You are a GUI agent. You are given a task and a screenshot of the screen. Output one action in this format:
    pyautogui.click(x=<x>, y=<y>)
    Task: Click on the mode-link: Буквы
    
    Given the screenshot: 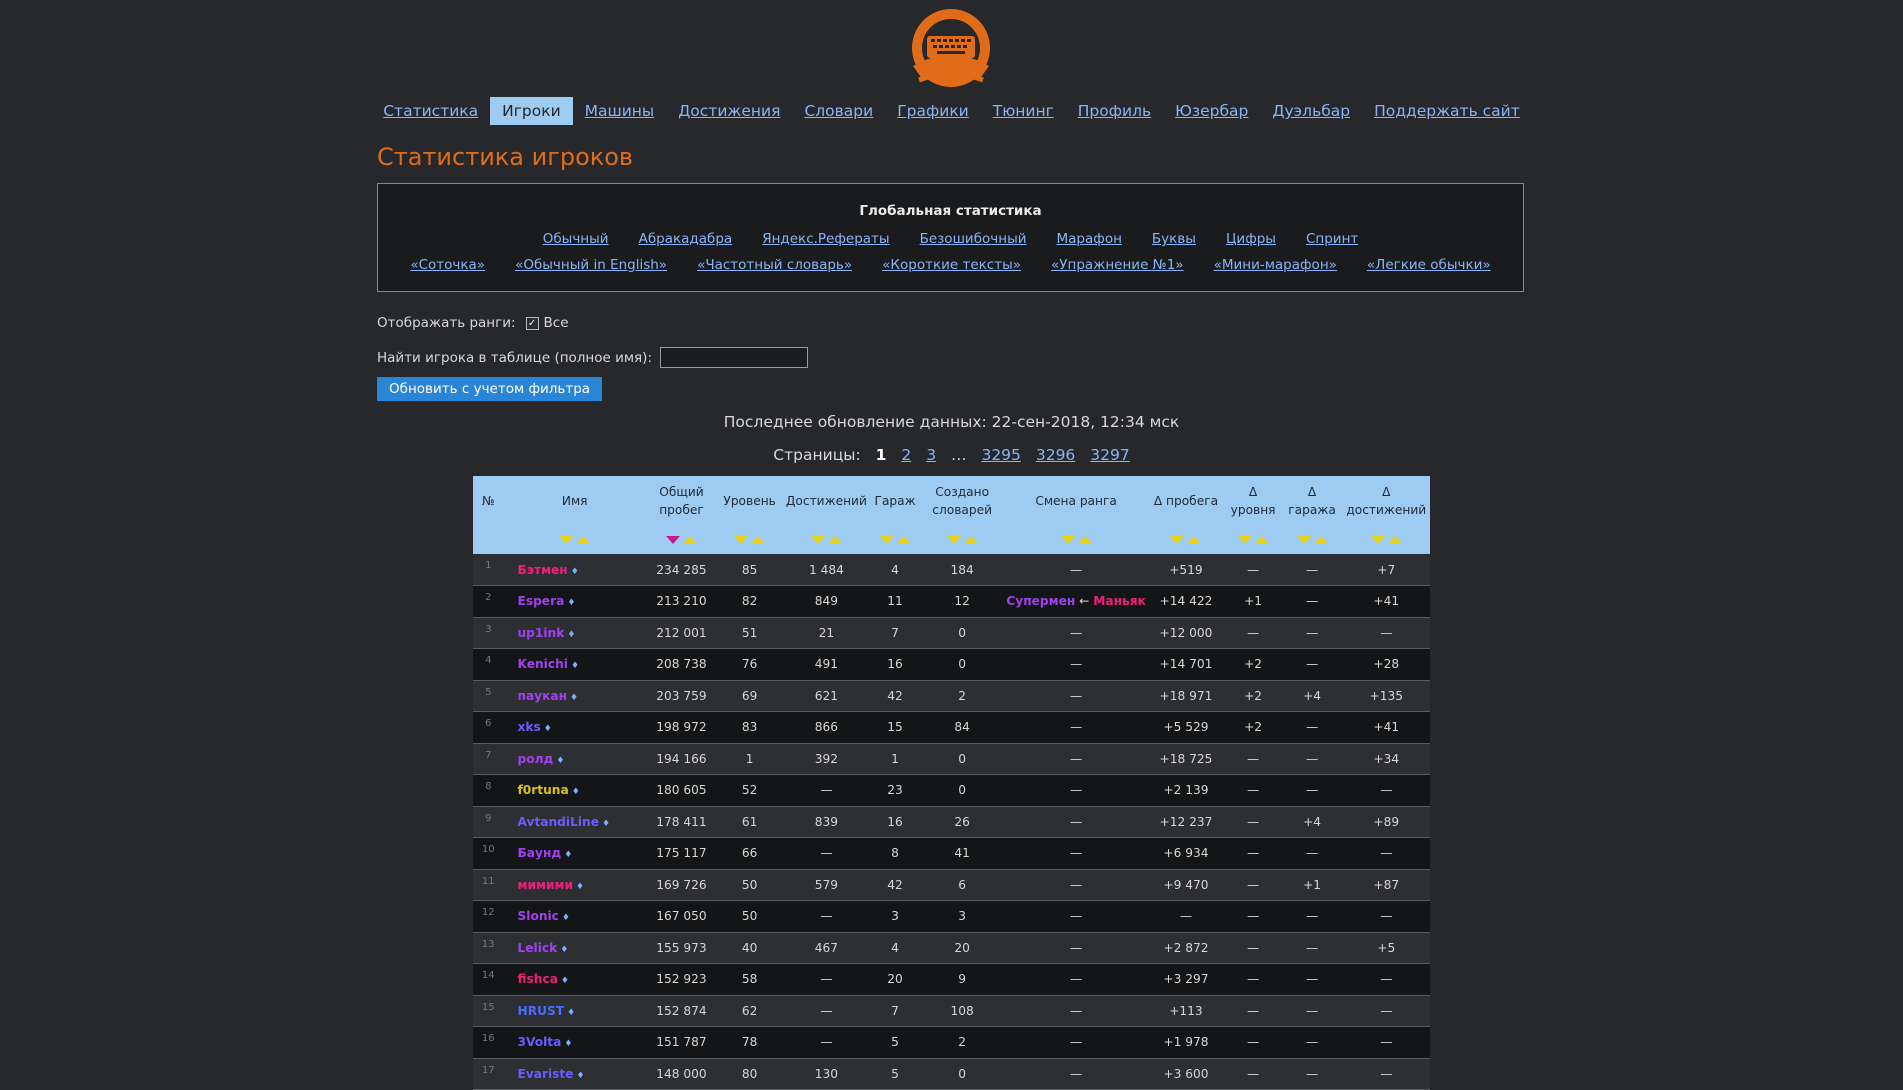 What is the action you would take?
    pyautogui.click(x=1174, y=239)
    